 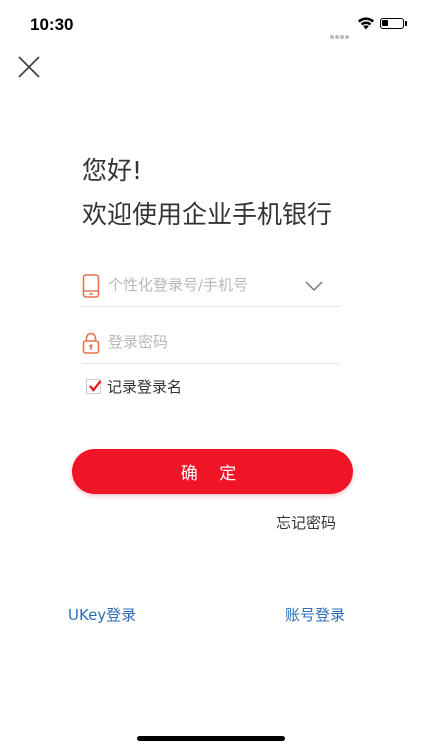 I want to click on remember-label: 记录登录名, so click(x=145, y=386).